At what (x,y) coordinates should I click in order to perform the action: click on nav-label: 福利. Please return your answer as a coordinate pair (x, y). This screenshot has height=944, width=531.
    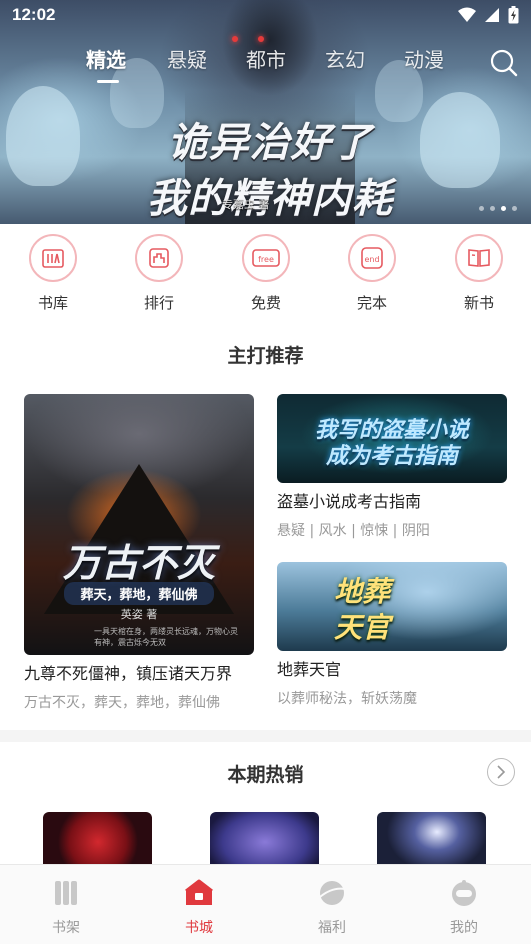
    Looking at the image, I should click on (332, 928).